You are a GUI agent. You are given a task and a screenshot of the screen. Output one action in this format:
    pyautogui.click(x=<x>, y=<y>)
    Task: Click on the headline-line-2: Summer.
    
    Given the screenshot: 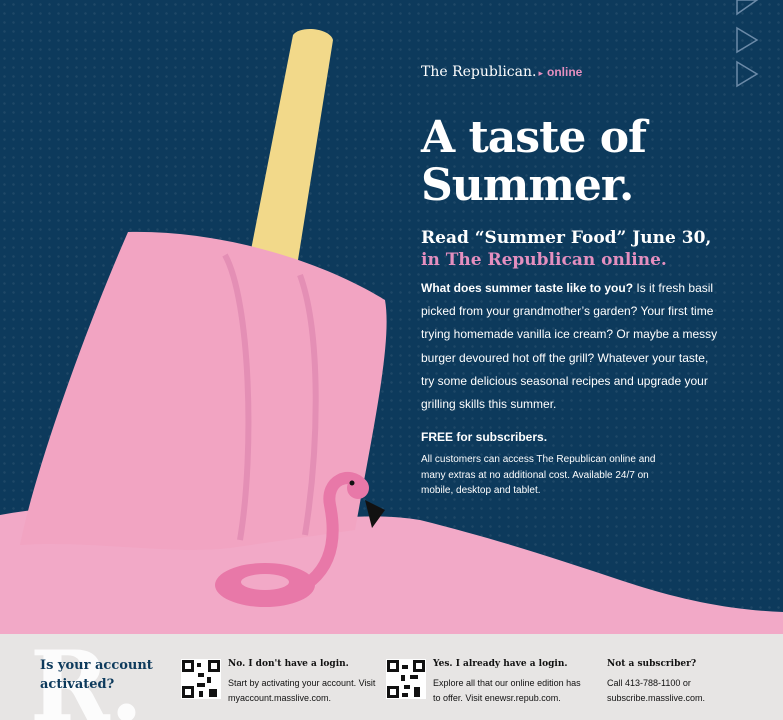 What is the action you would take?
    pyautogui.click(x=527, y=185)
    